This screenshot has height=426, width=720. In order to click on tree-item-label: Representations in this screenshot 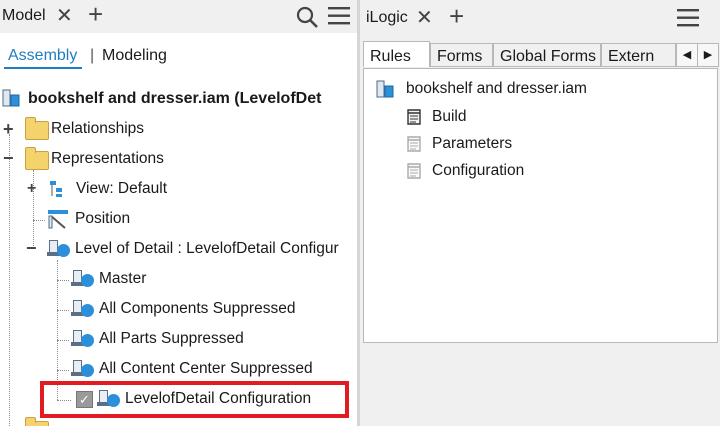, I will do `click(107, 158)`.